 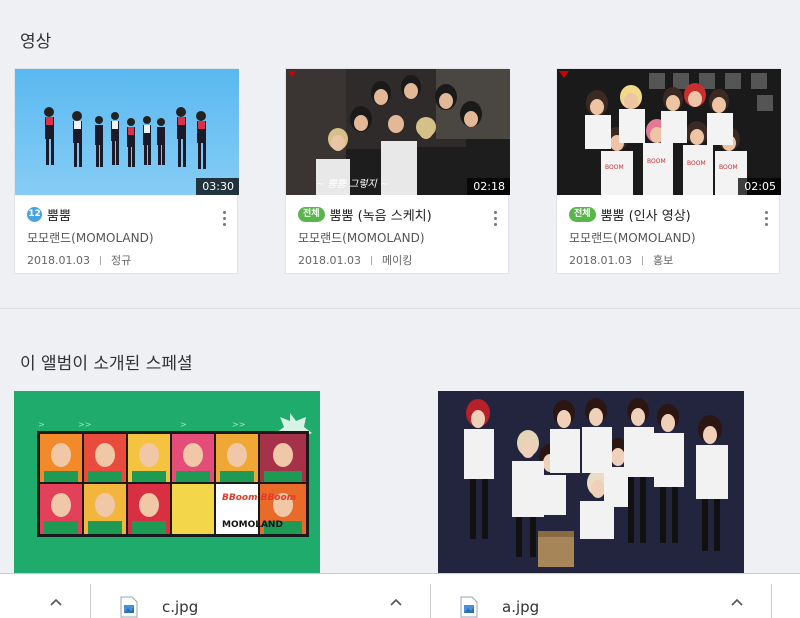 I want to click on video-duration: 03:30, so click(x=217, y=186).